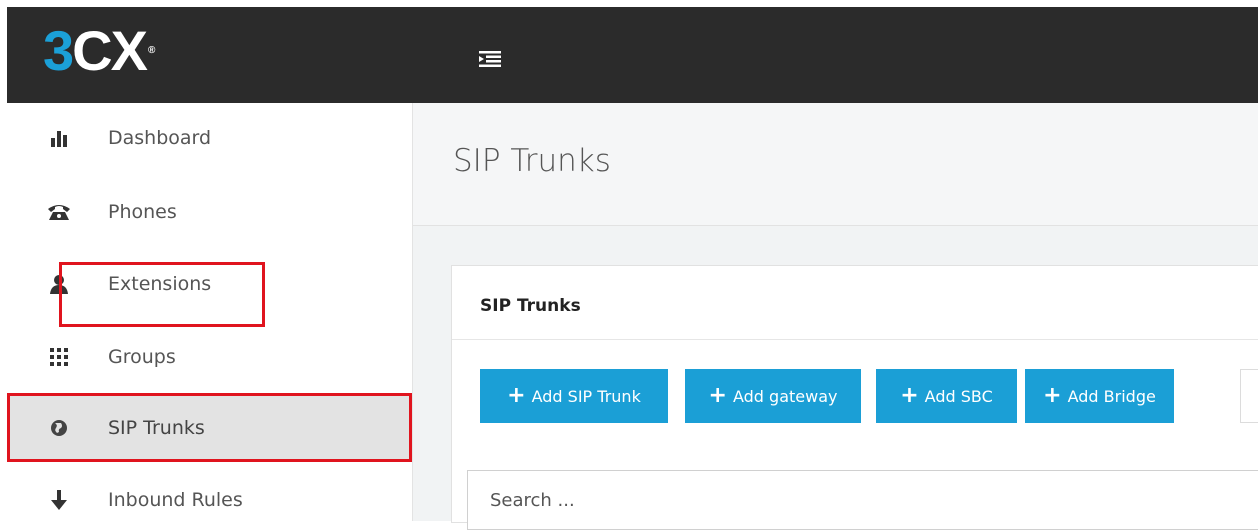 The width and height of the screenshot is (1258, 530). Describe the element at coordinates (59, 357) in the screenshot. I see `grid-icon` at that location.